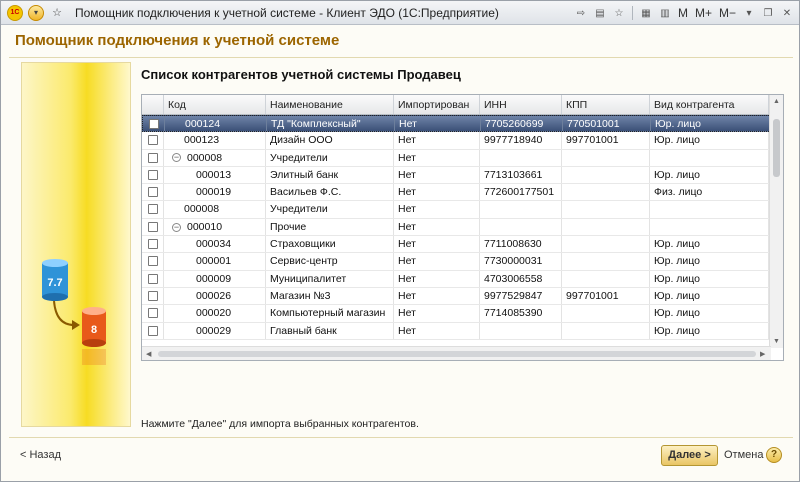 The height and width of the screenshot is (482, 800). Describe the element at coordinates (205, 226) in the screenshot. I see `code-text: 000010` at that location.